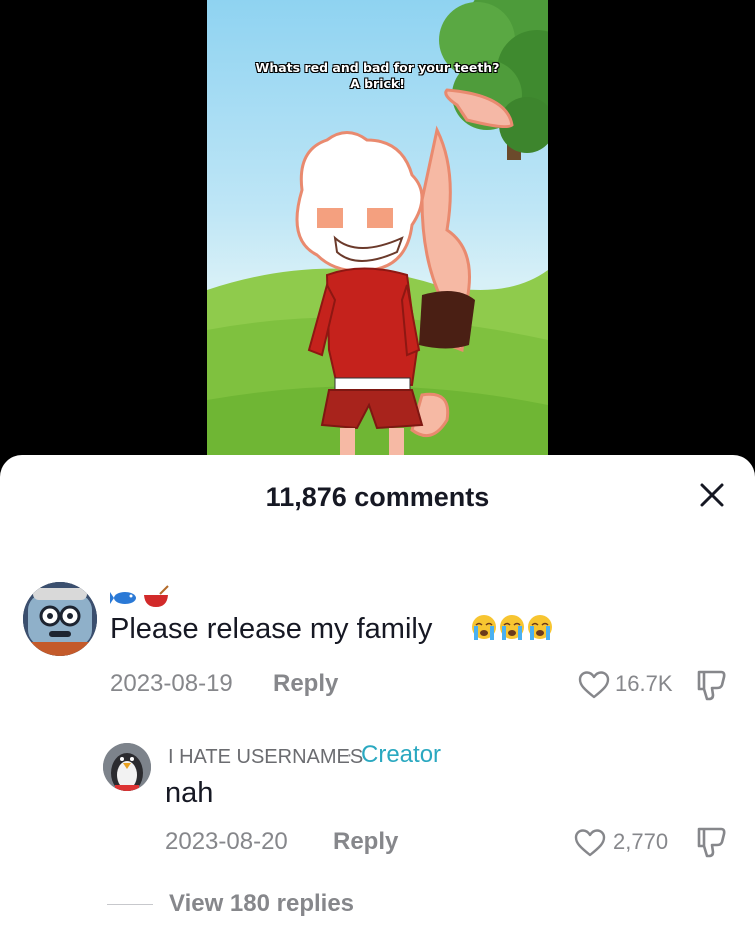 The image size is (755, 935). Describe the element at coordinates (377, 67) in the screenshot. I see `video-caption-line1: Whats red and bad for your teeth?` at that location.